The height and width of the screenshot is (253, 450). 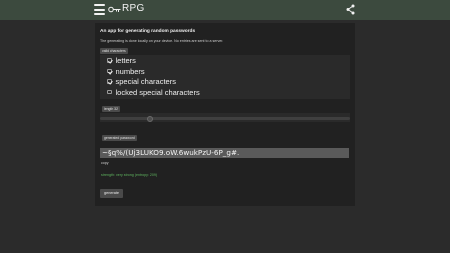 I want to click on generated-password-label: generated password, so click(x=119, y=138).